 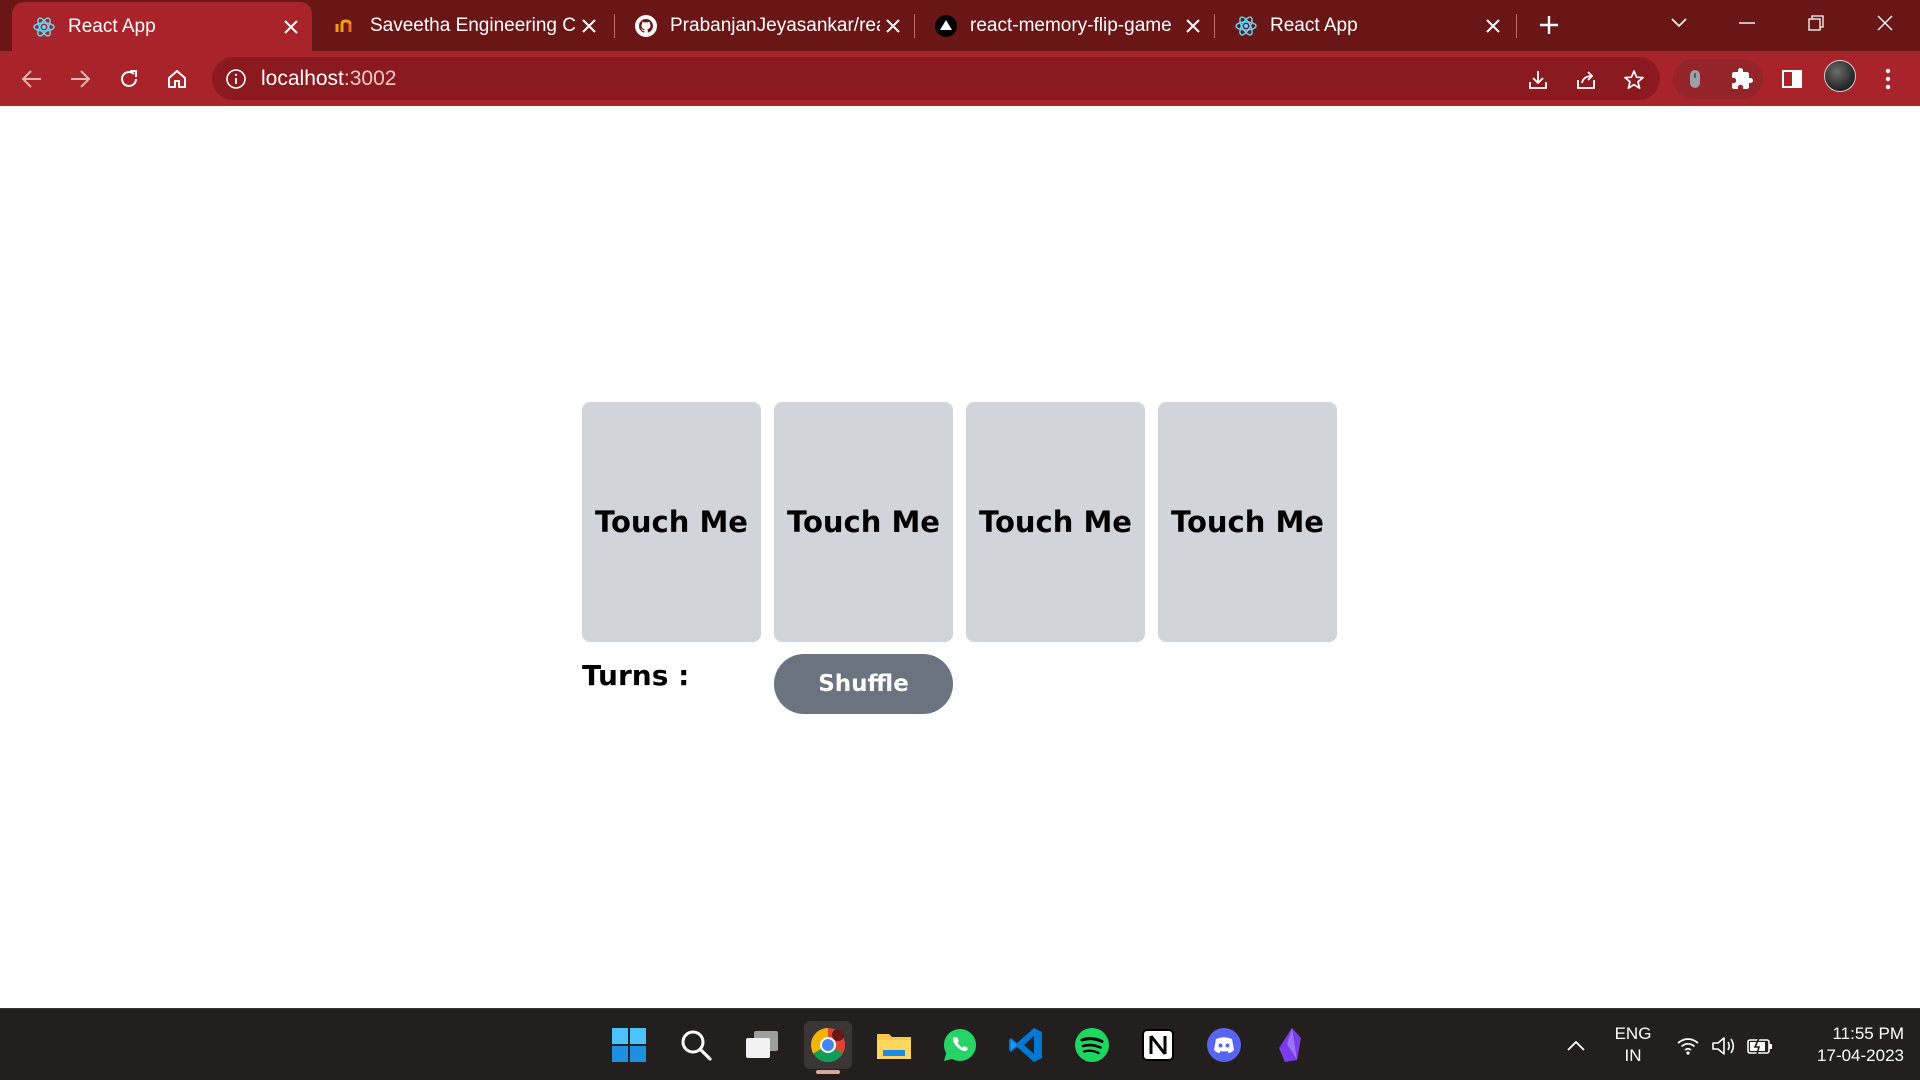 I want to click on tab-divider, so click(x=1516, y=26).